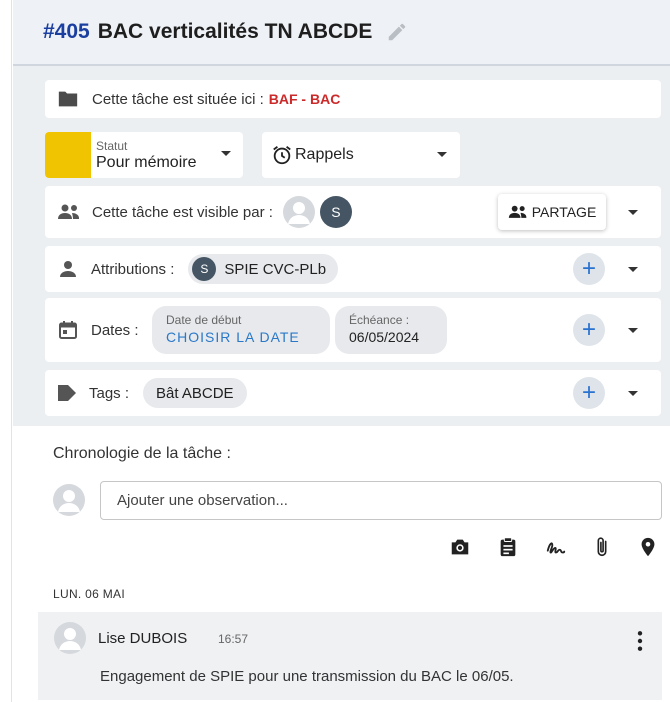  I want to click on status-color-swatch, so click(68, 155).